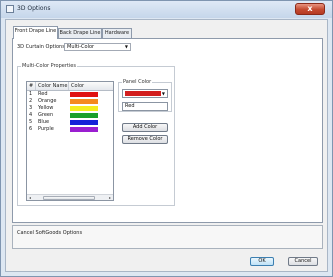 The image size is (333, 277). I want to click on table-row: 6 Purple, so click(70, 129).